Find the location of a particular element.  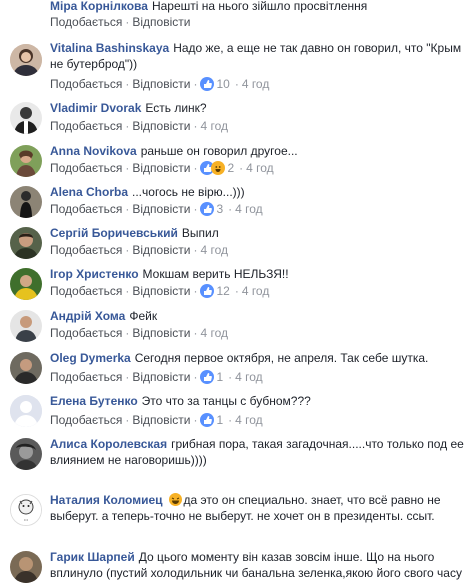

comment-author: Anna Novikova is located at coordinates (93, 151).